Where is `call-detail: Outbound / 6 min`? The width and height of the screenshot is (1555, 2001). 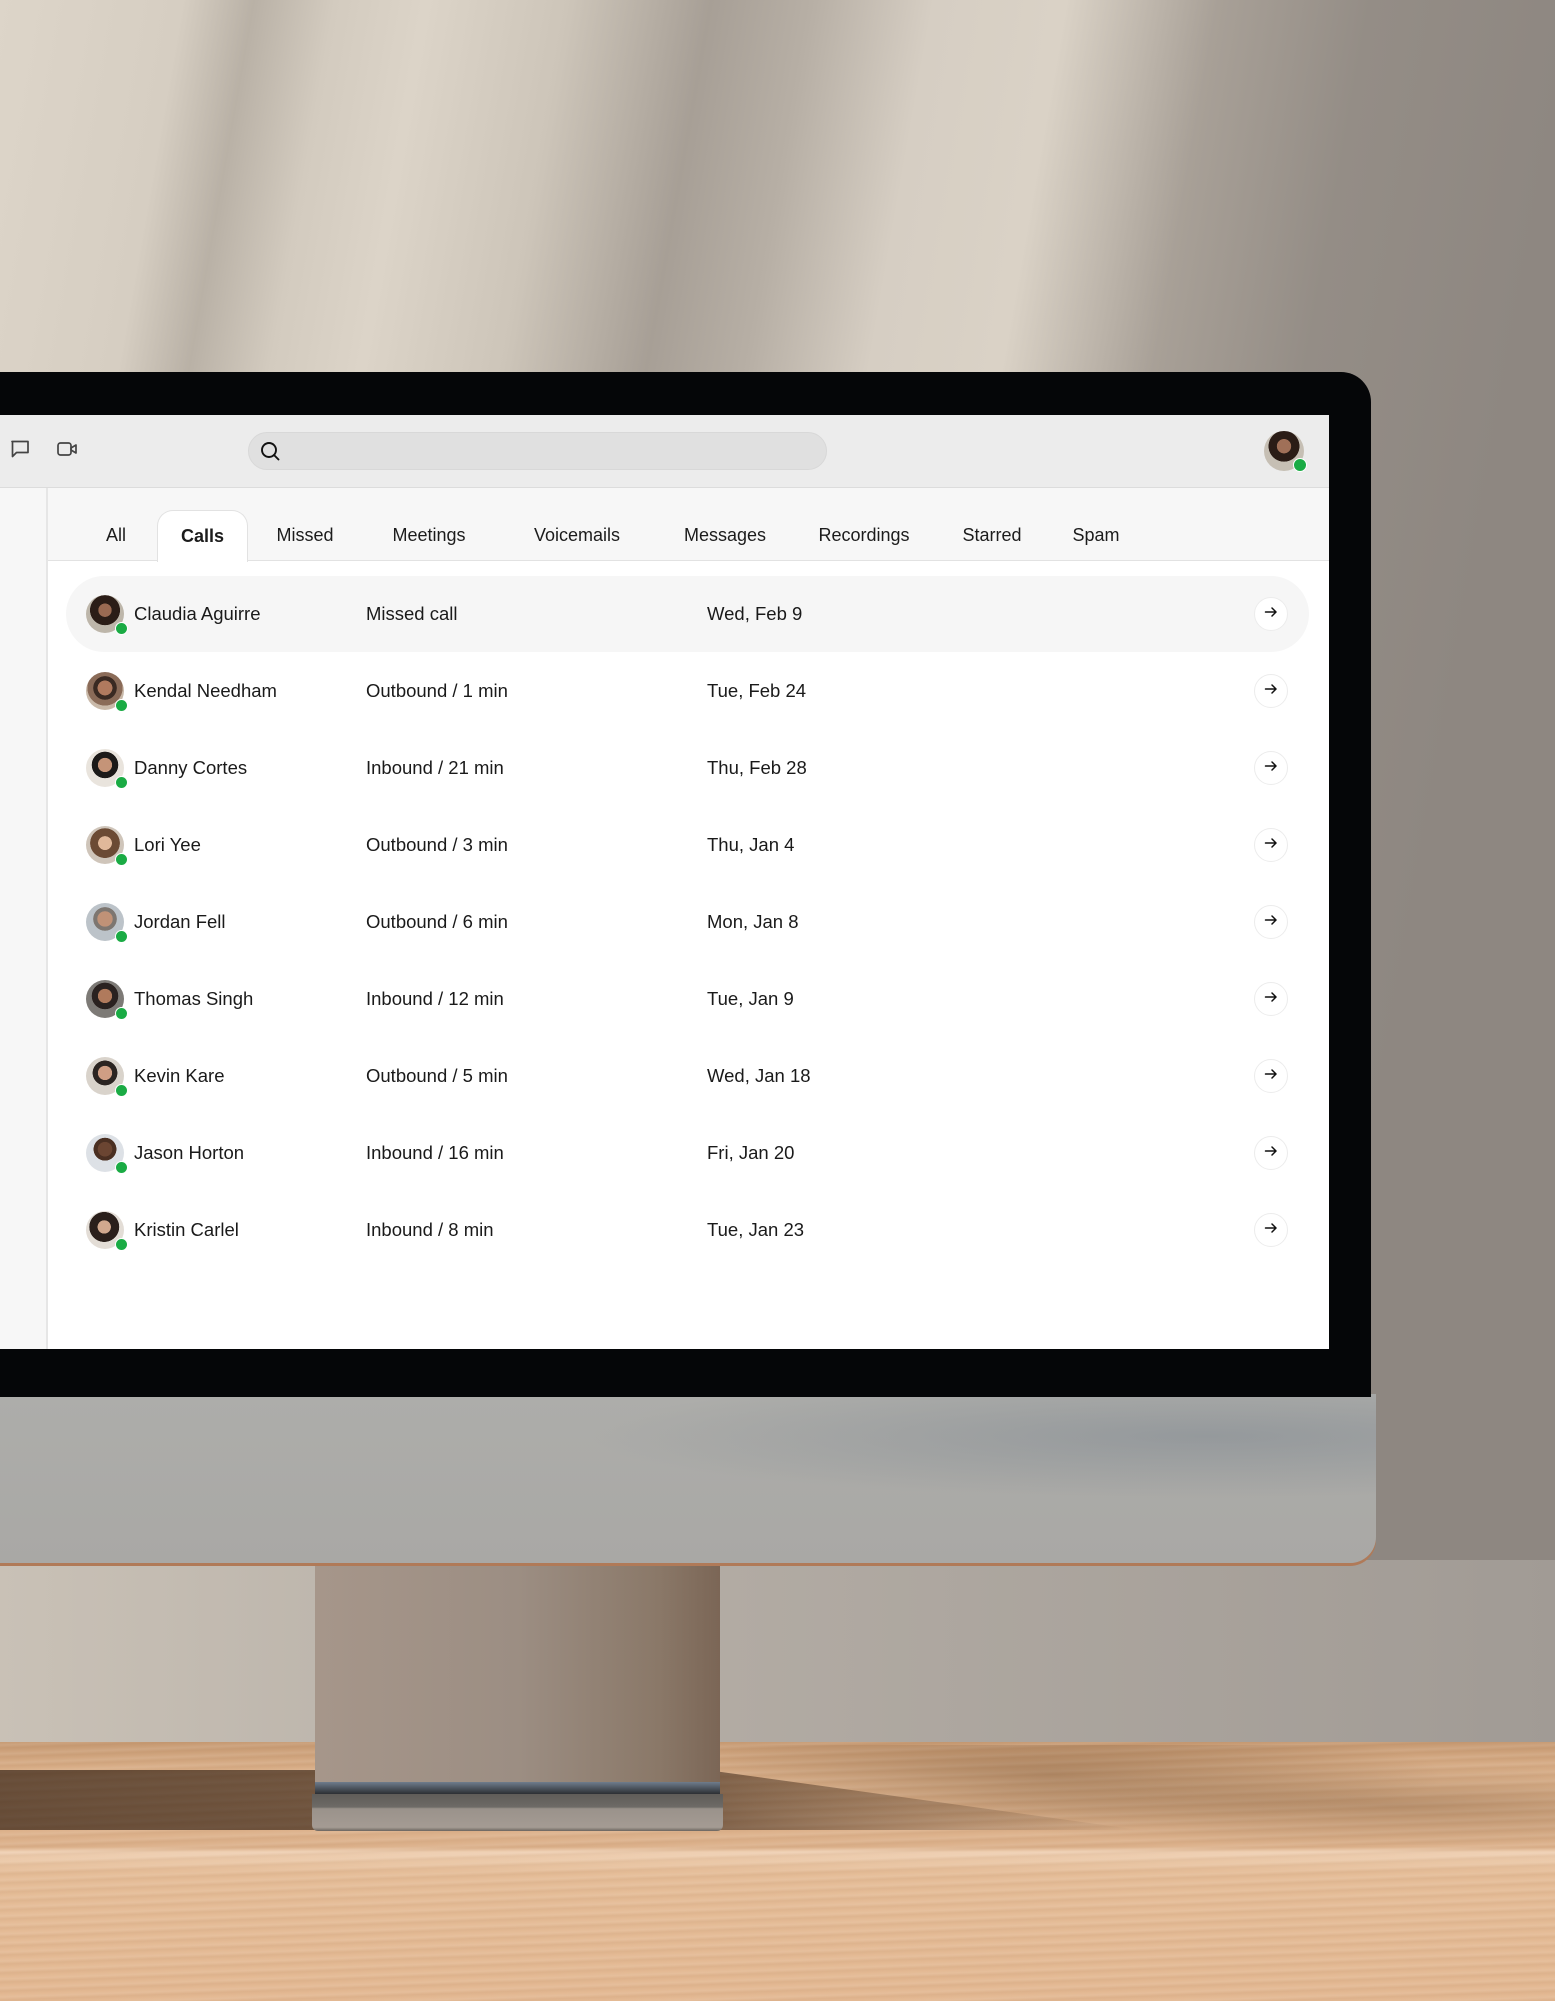 call-detail: Outbound / 6 min is located at coordinates (437, 921).